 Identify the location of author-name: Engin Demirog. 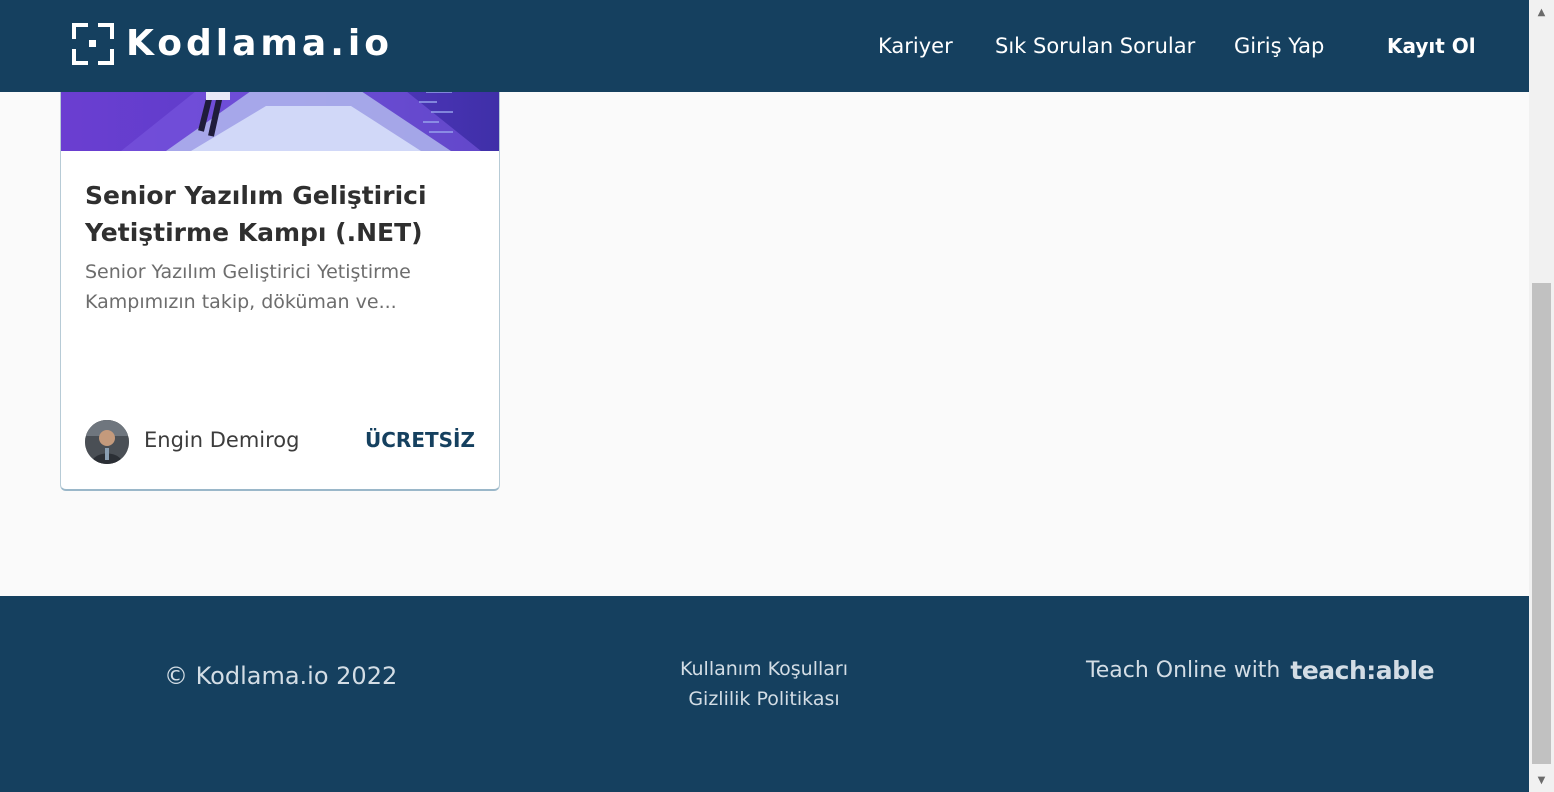
(222, 440).